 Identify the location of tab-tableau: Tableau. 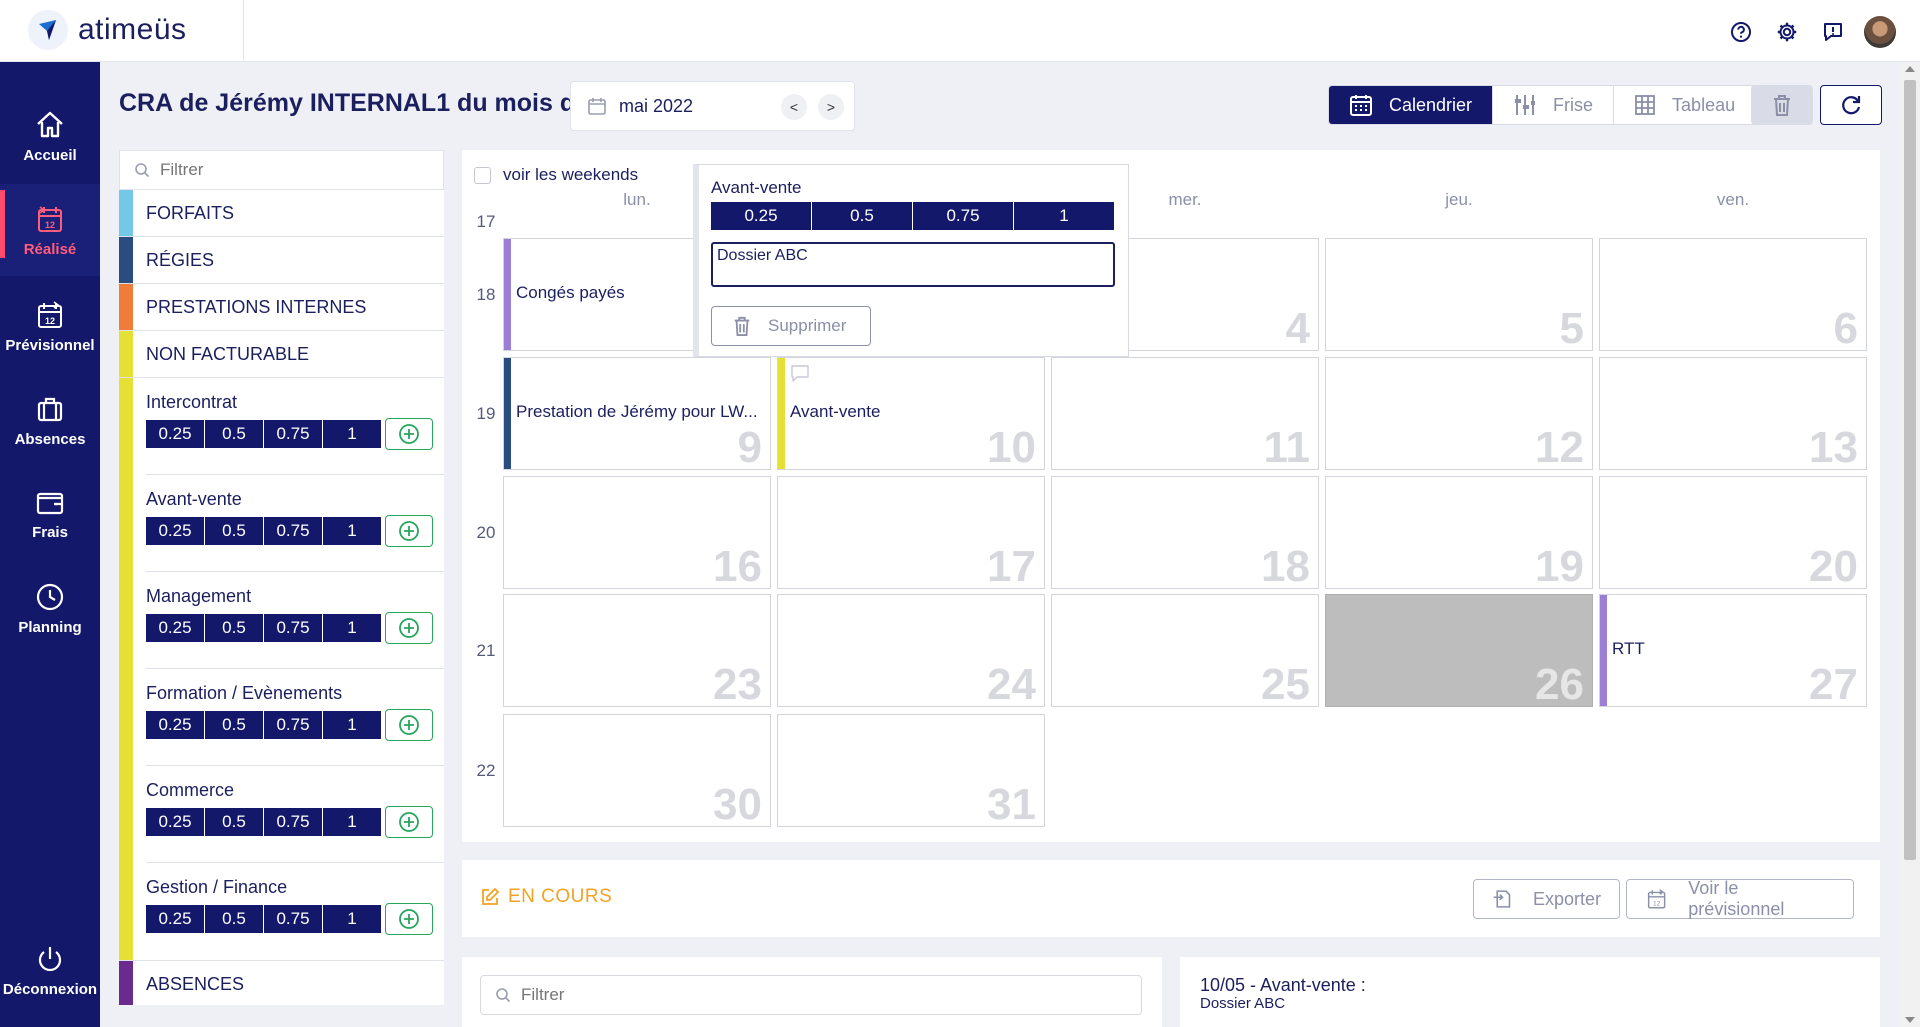
(1684, 105).